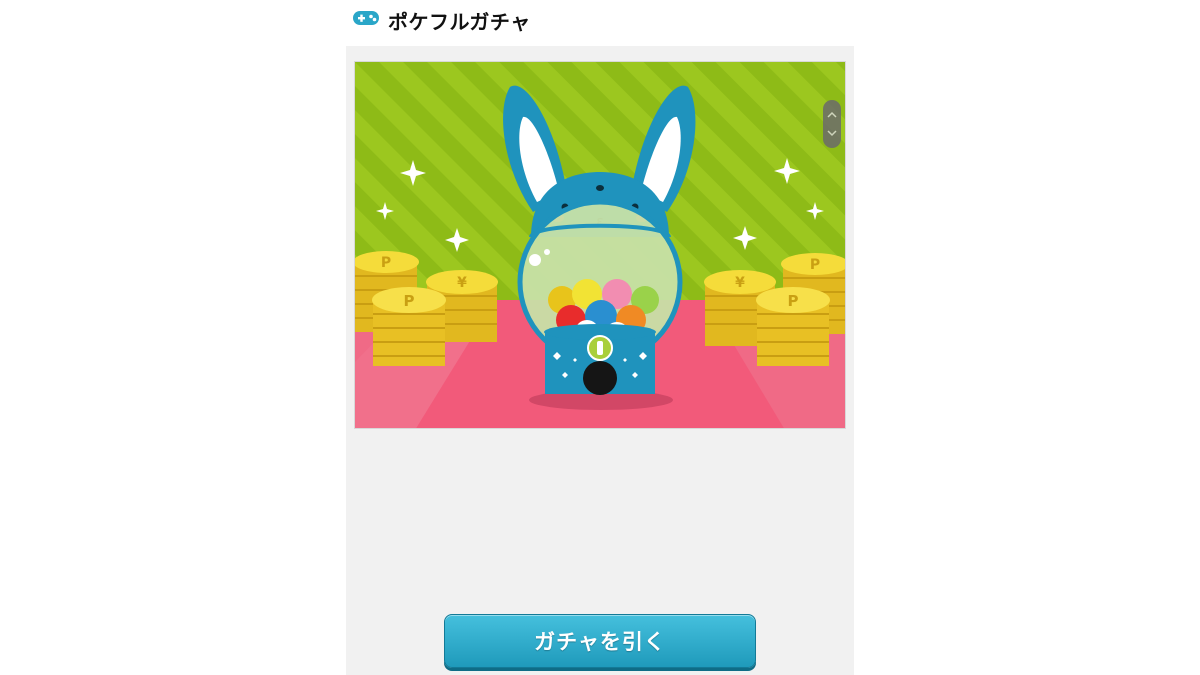 The width and height of the screenshot is (1200, 675). Describe the element at coordinates (459, 21) in the screenshot. I see `page-title: ポケフルガチャ` at that location.